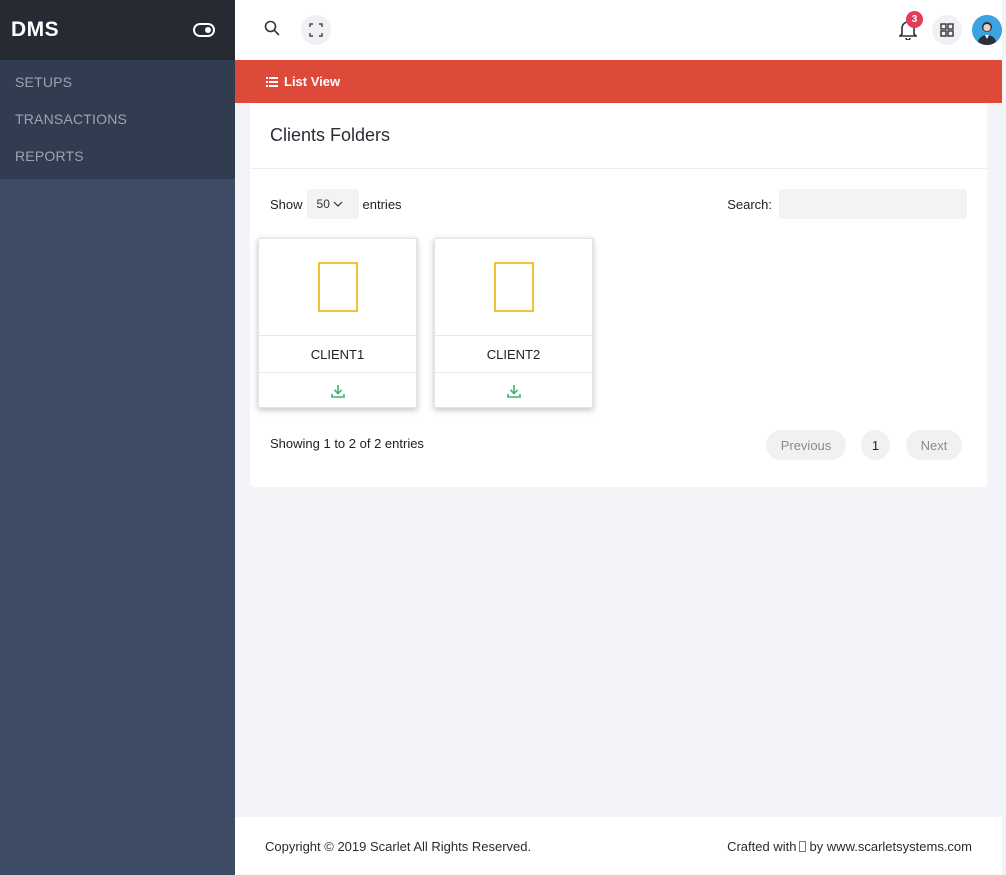  What do you see at coordinates (873, 204) in the screenshot?
I see `search-input` at bounding box center [873, 204].